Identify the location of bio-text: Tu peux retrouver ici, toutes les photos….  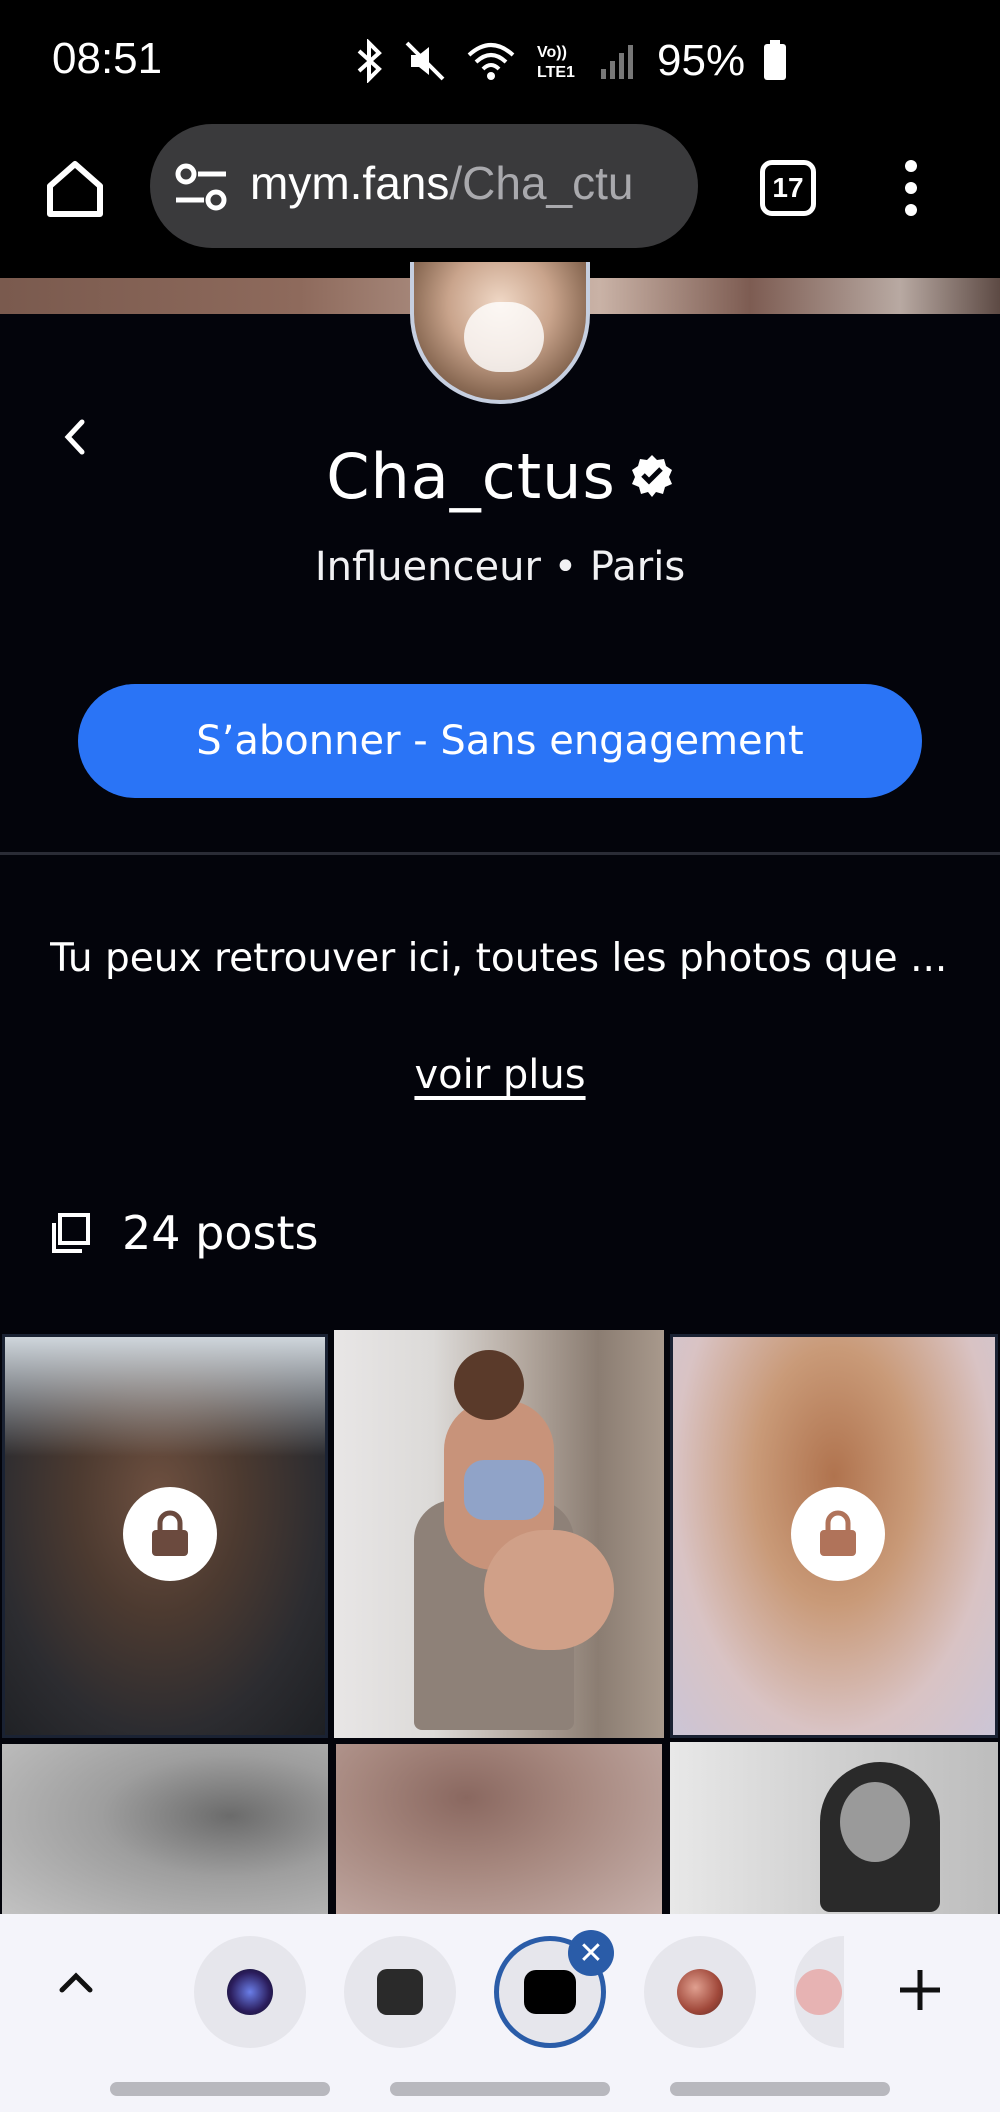
(499, 958).